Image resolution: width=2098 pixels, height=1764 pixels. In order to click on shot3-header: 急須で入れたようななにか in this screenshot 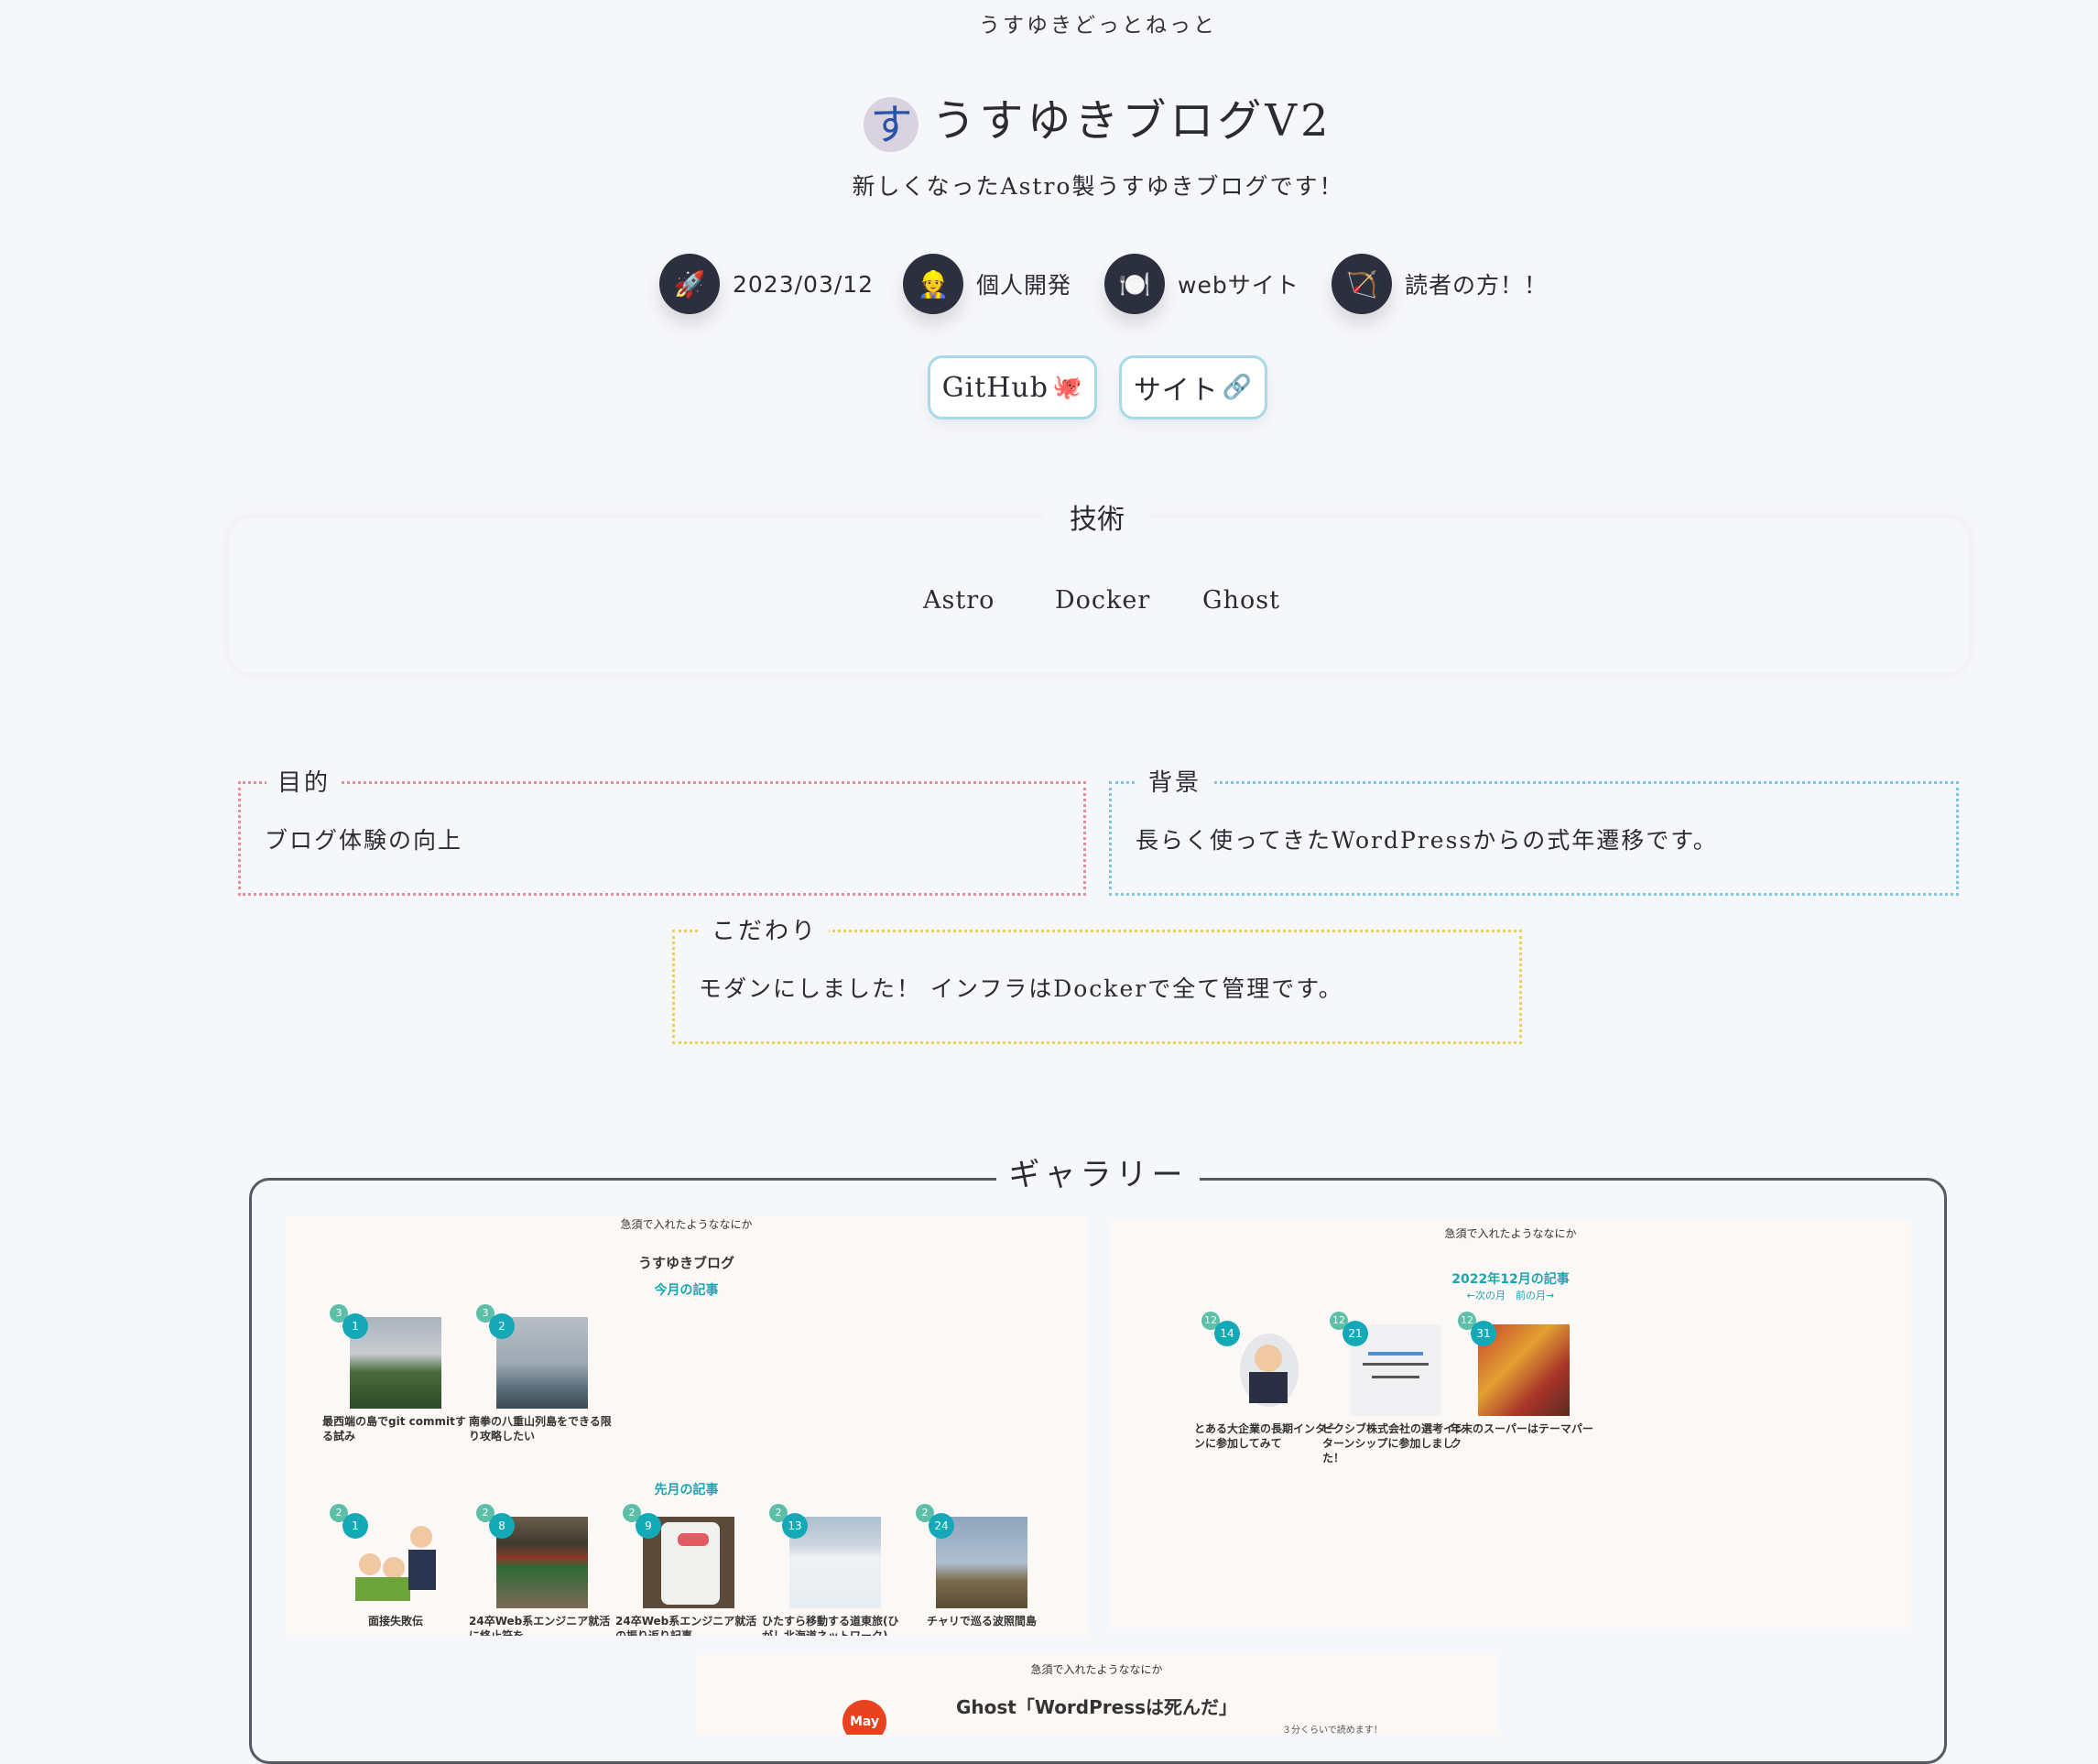, I will do `click(1096, 1669)`.